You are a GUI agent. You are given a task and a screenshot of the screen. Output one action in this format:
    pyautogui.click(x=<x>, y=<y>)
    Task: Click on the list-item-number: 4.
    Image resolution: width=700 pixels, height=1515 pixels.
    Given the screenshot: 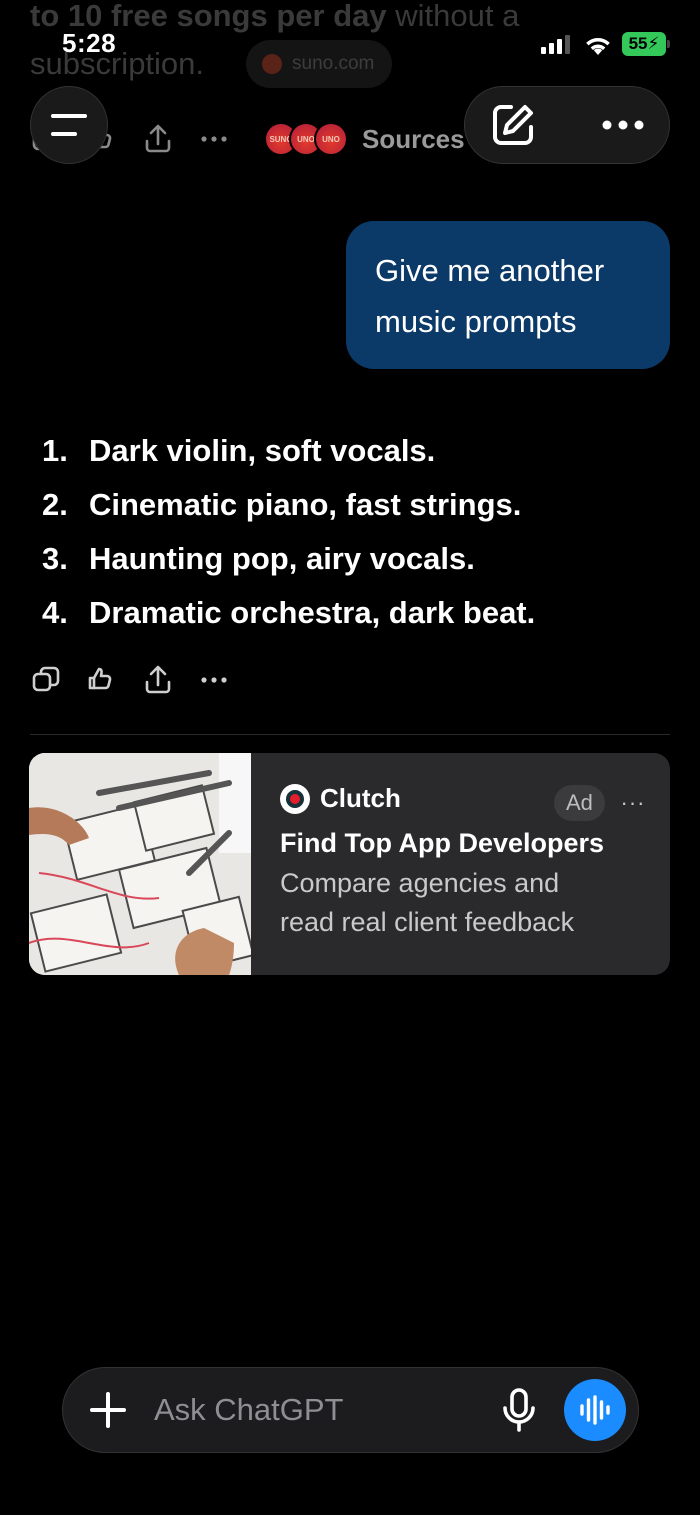 What is the action you would take?
    pyautogui.click(x=55, y=612)
    